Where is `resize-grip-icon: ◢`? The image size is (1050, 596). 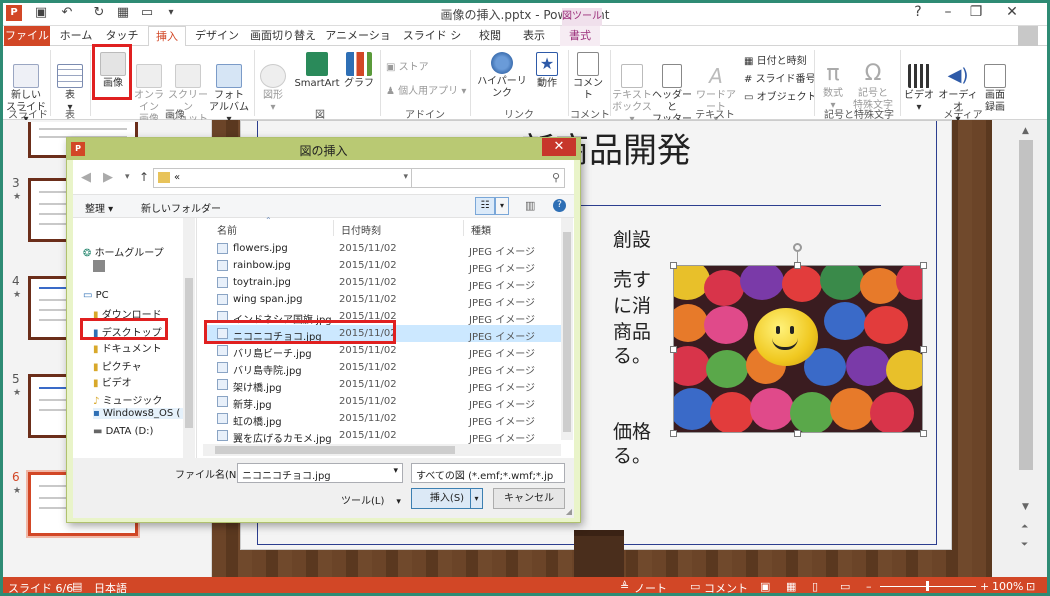
resize-grip-icon: ◢ is located at coordinates (569, 511).